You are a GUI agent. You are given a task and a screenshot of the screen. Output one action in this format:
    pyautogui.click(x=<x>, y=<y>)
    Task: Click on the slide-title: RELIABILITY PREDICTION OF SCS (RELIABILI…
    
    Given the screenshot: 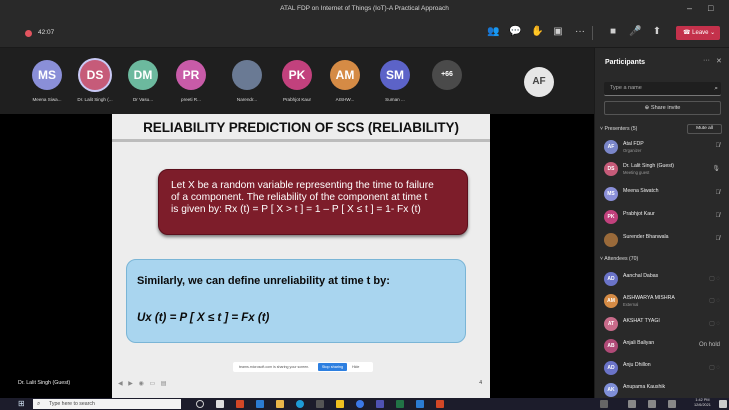 What is the action you would take?
    pyautogui.click(x=301, y=127)
    